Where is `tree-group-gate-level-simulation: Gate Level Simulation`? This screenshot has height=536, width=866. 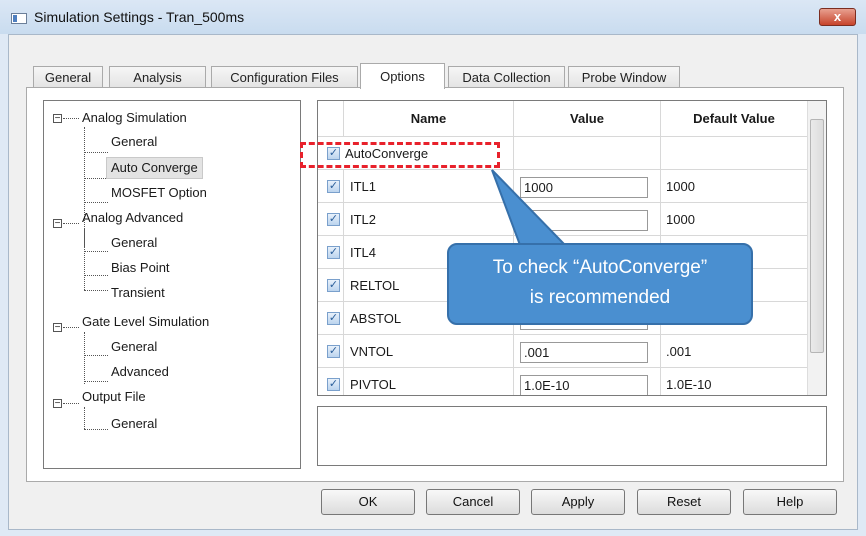
tree-group-gate-level-simulation: Gate Level Simulation is located at coordinates (145, 322).